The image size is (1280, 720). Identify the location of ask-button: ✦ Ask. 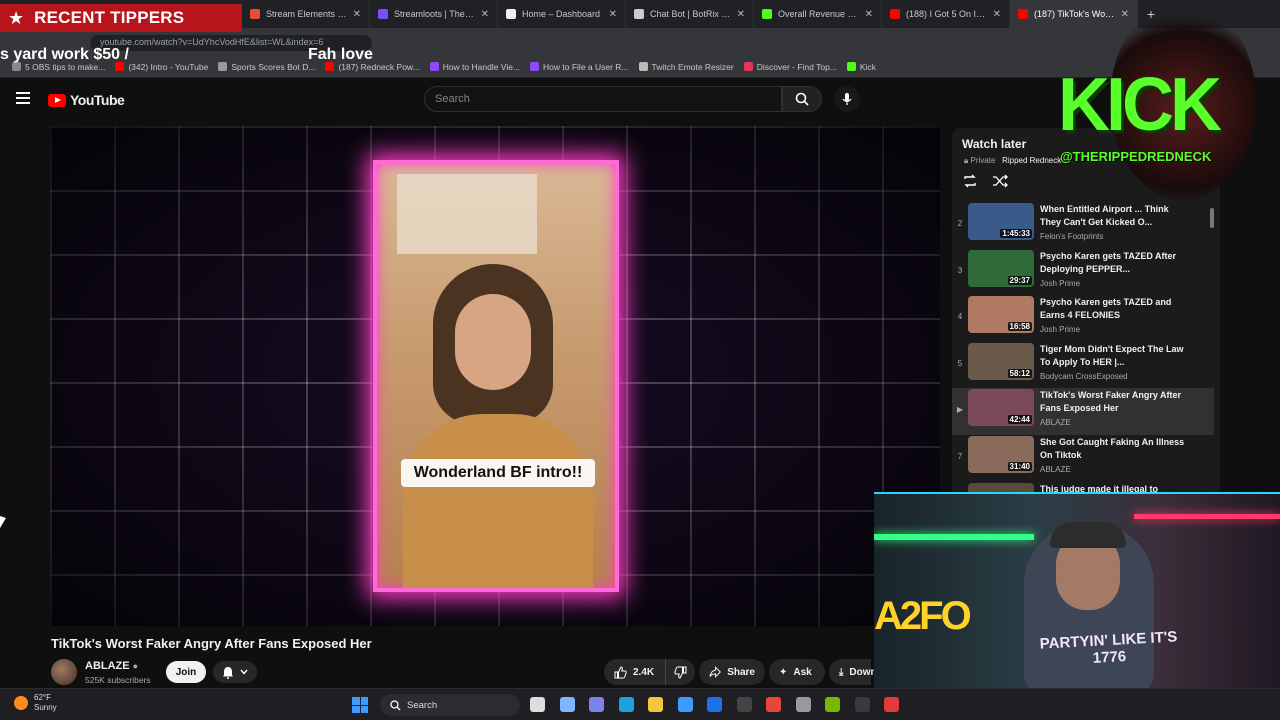
(797, 672).